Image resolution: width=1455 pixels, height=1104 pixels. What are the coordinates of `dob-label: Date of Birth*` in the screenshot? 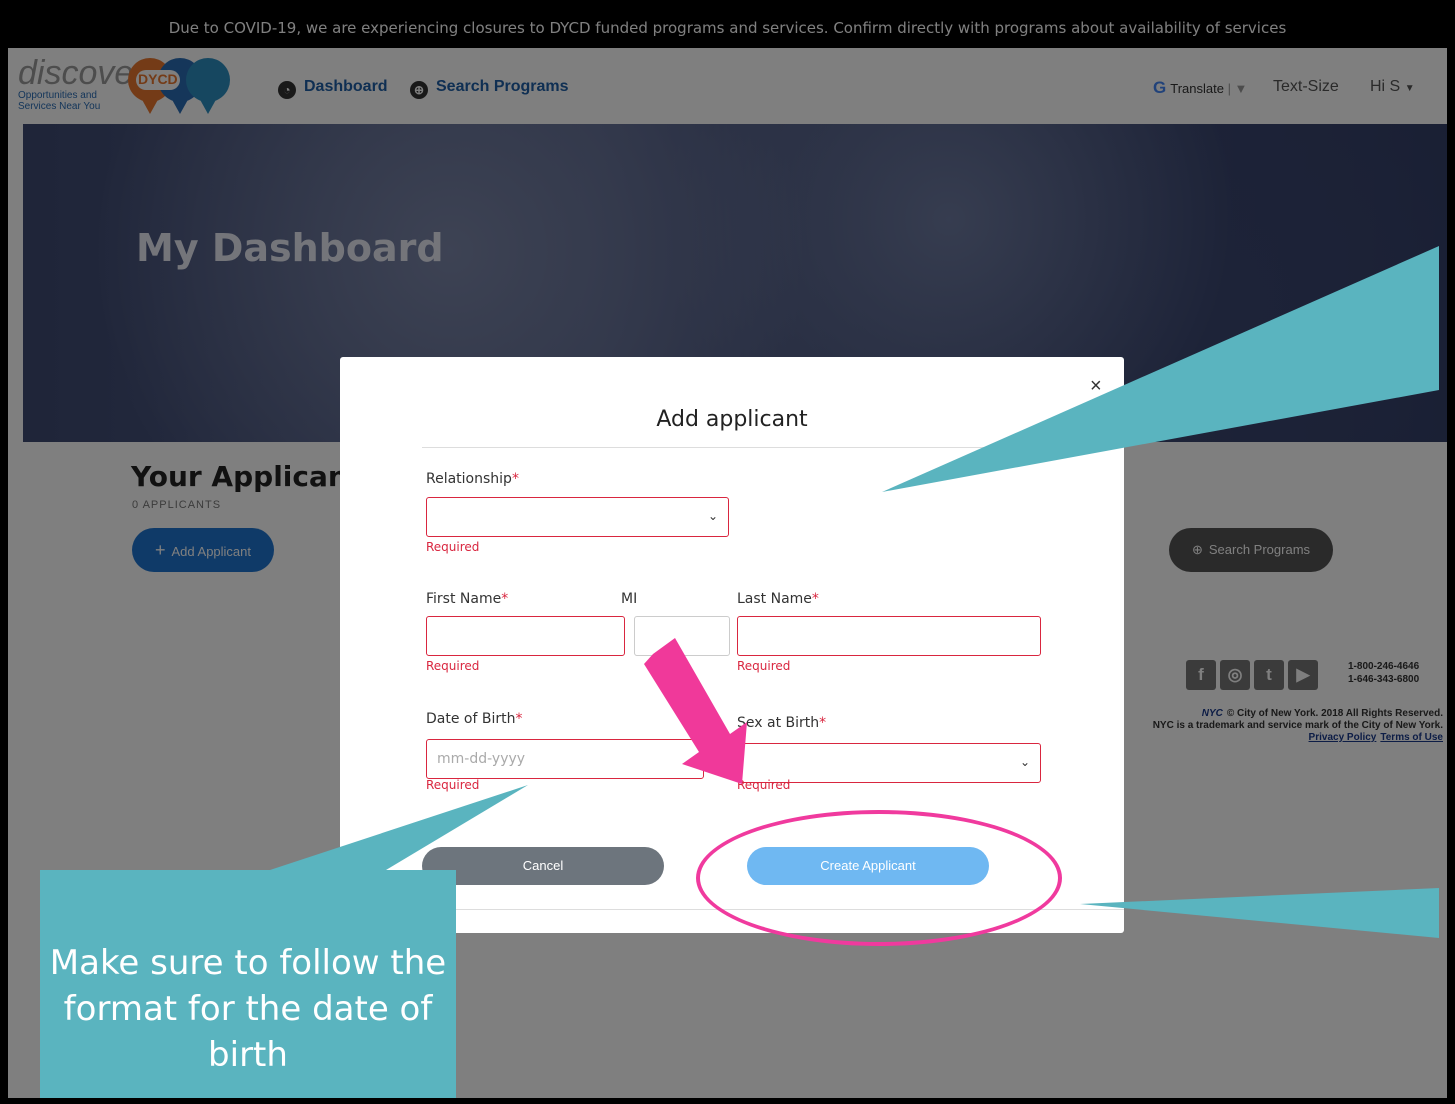 It's located at (474, 719).